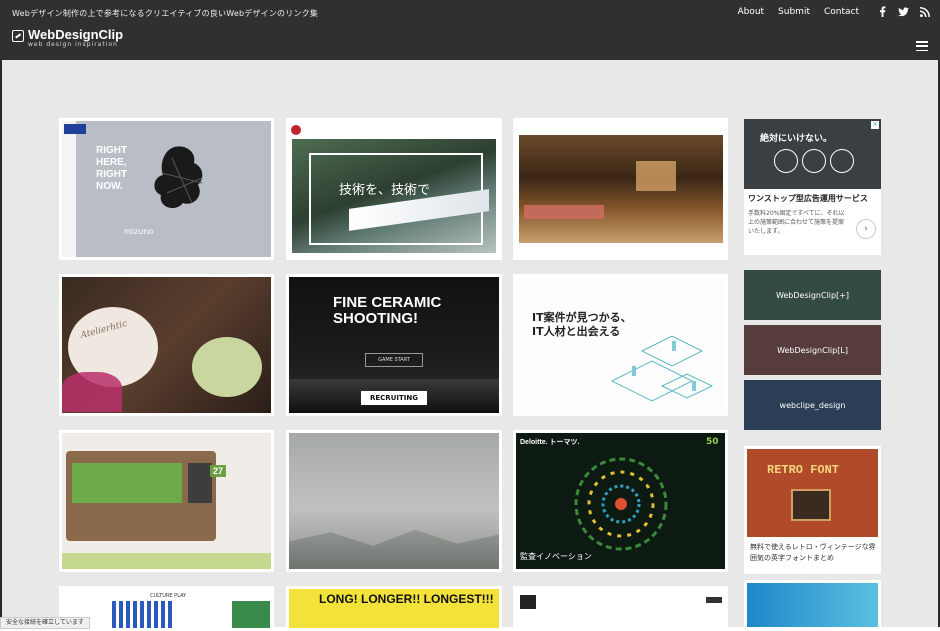 This screenshot has width=940, height=631. What do you see at coordinates (808, 198) in the screenshot?
I see `ad-title: ワンストップ型広告運用サービス` at bounding box center [808, 198].